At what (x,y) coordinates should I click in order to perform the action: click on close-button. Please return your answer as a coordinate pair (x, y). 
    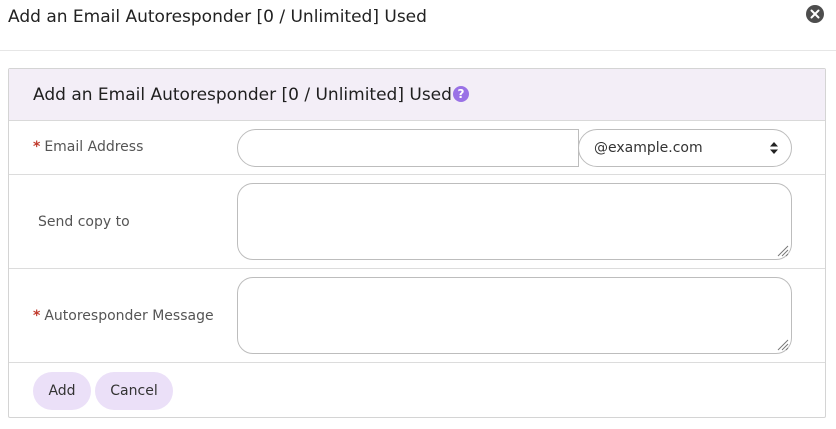
    Looking at the image, I should click on (815, 14).